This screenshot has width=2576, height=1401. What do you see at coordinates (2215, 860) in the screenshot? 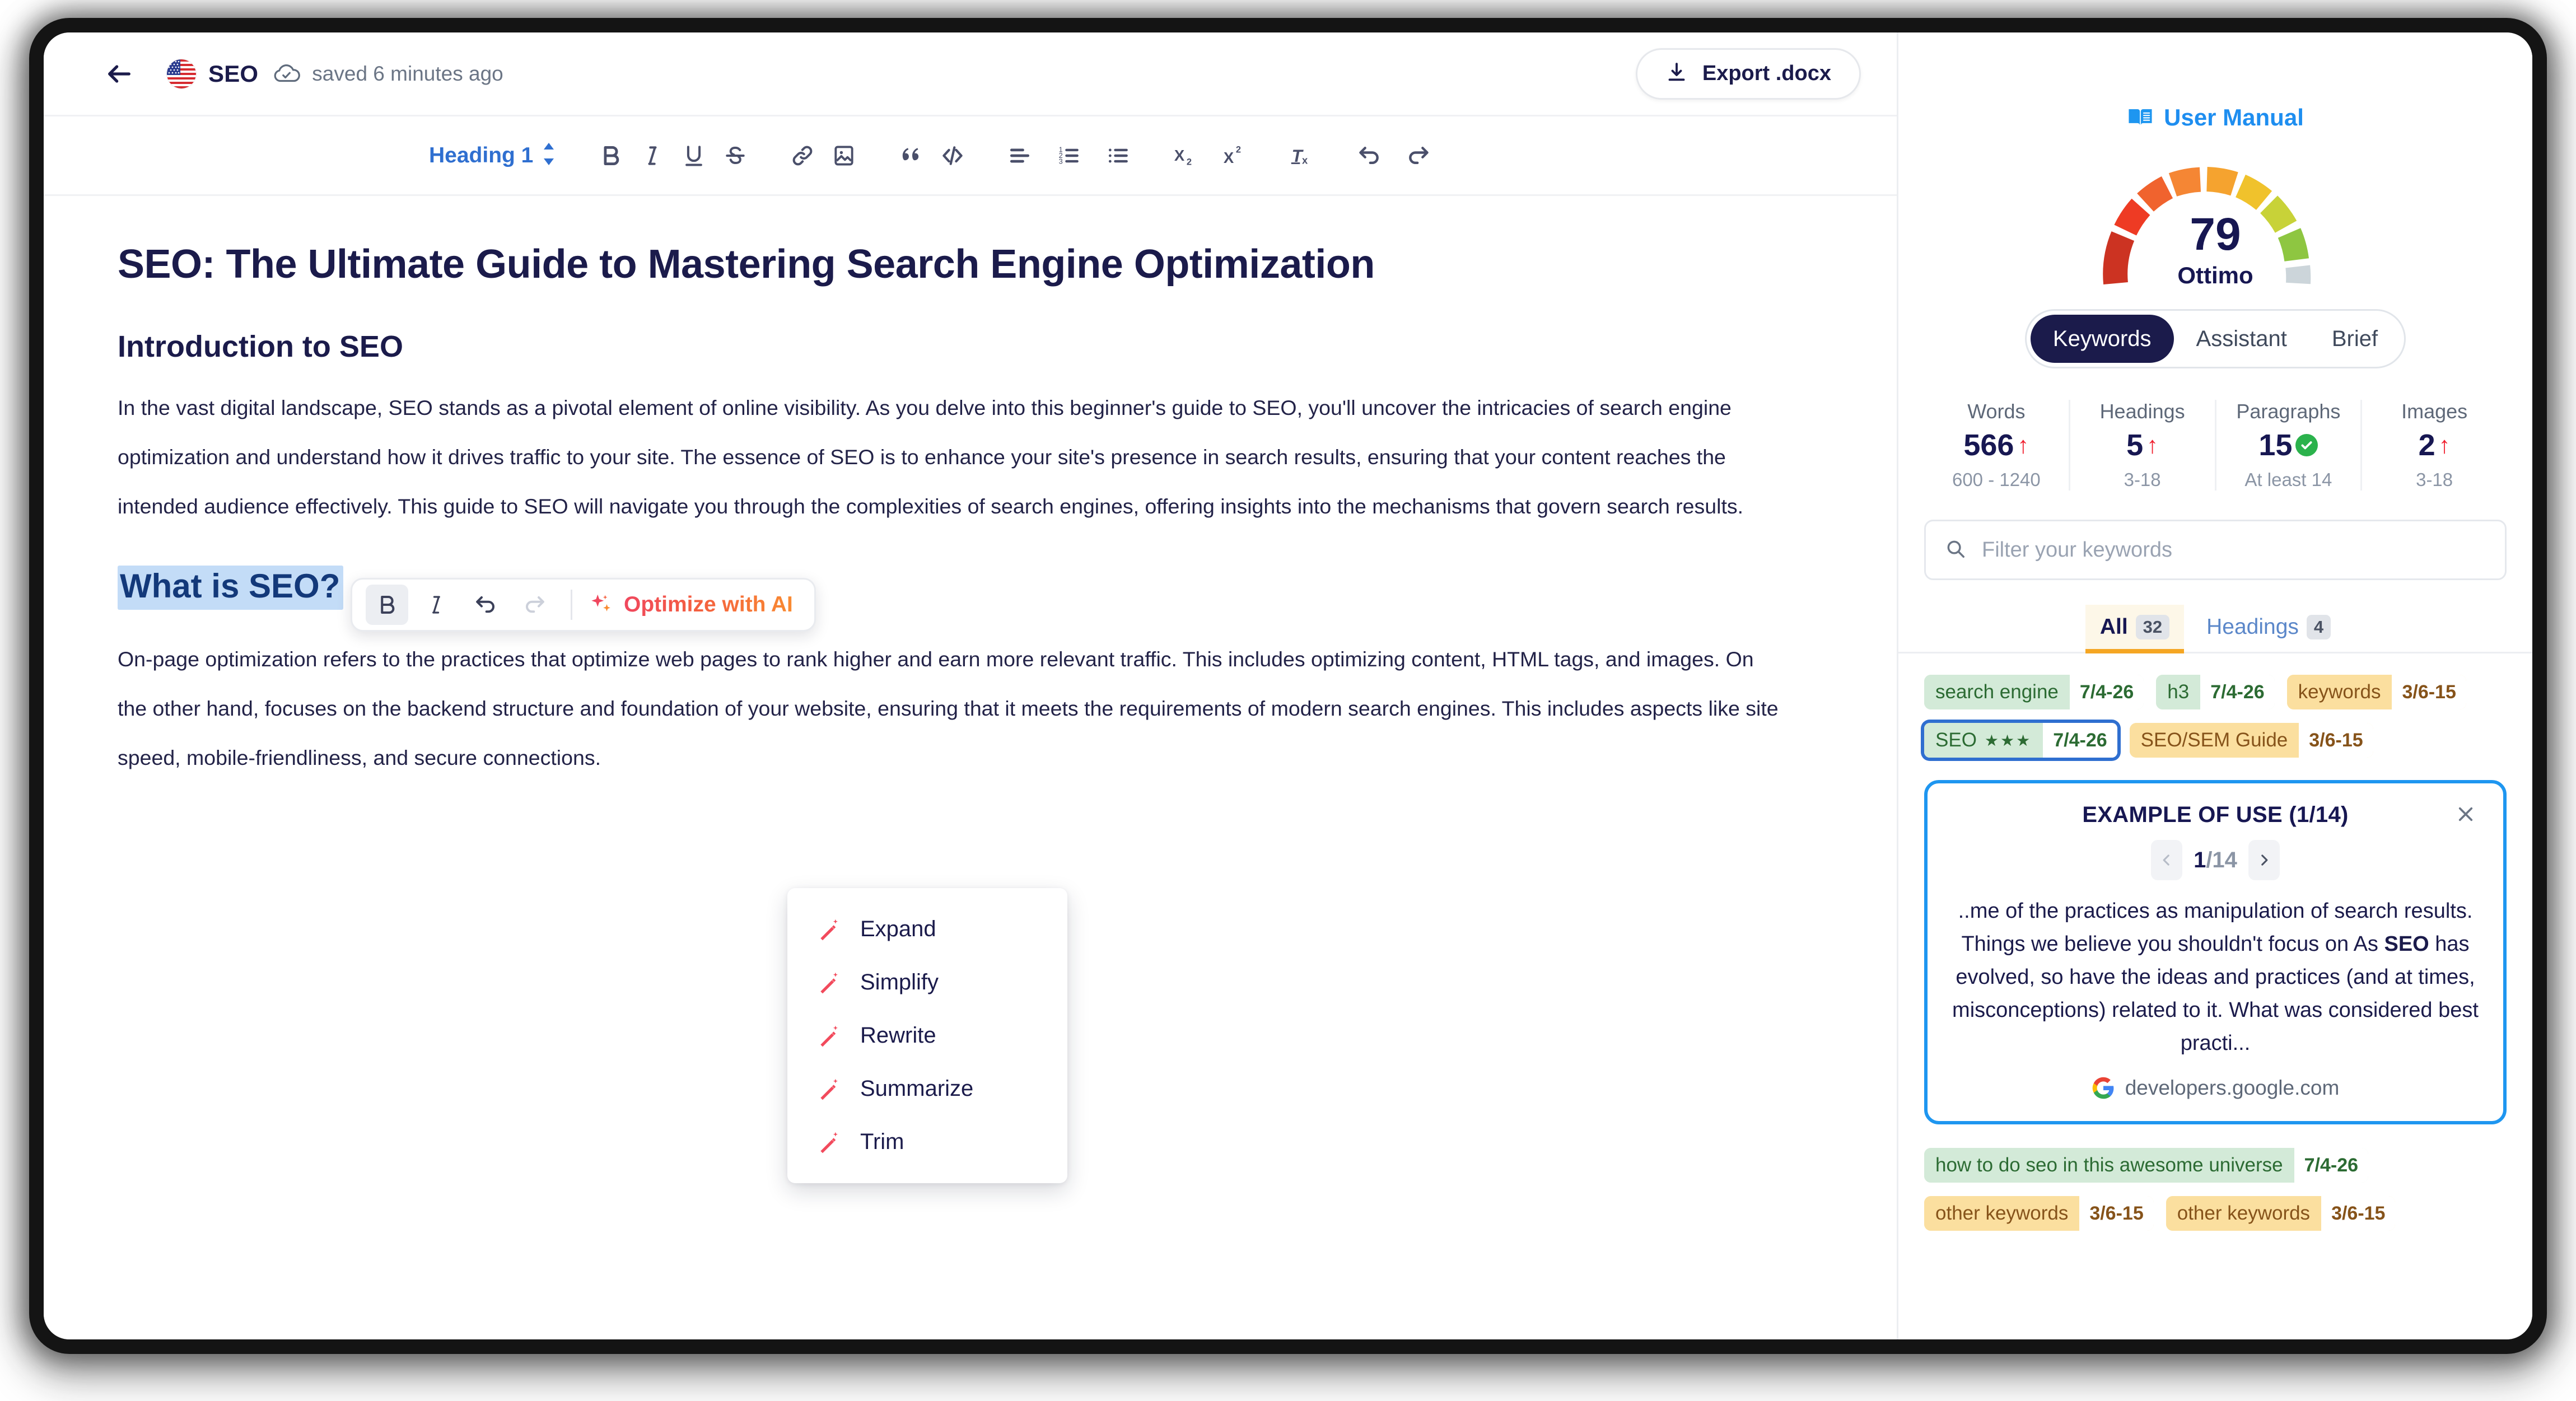
I see `example-card-counter: 1/14` at bounding box center [2215, 860].